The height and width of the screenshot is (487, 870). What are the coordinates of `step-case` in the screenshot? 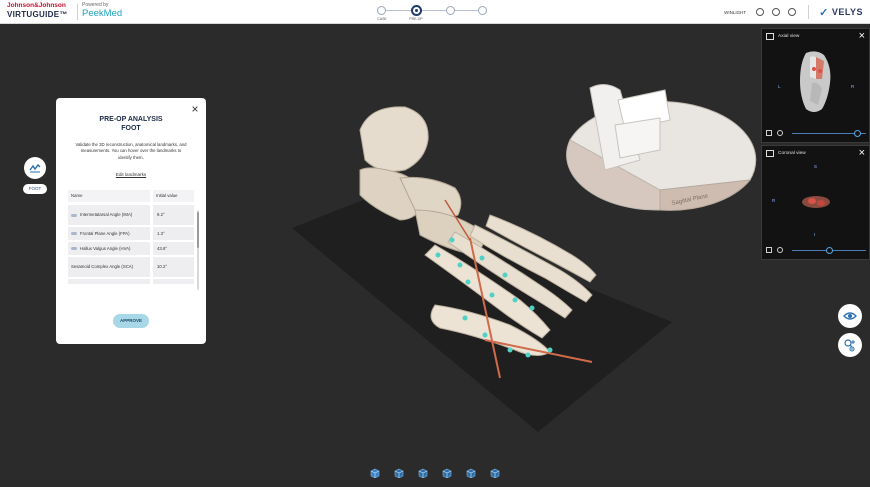 It's located at (381, 10).